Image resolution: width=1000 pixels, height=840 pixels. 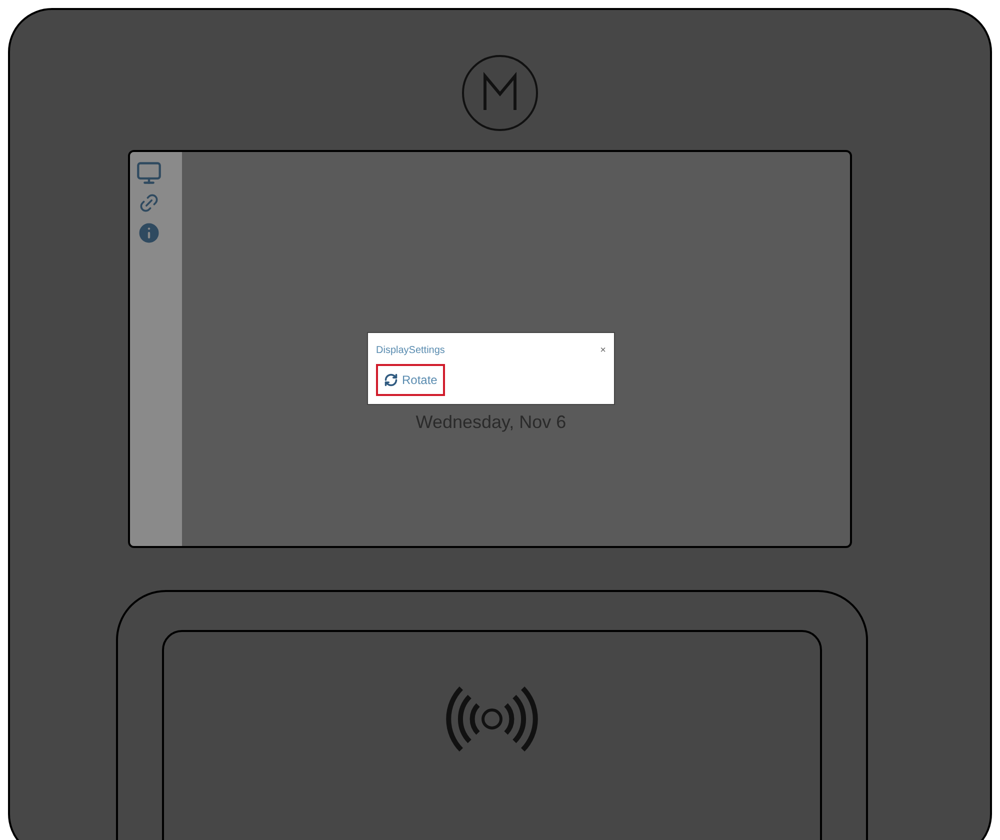 What do you see at coordinates (411, 380) in the screenshot?
I see `rotate-button: Rotate` at bounding box center [411, 380].